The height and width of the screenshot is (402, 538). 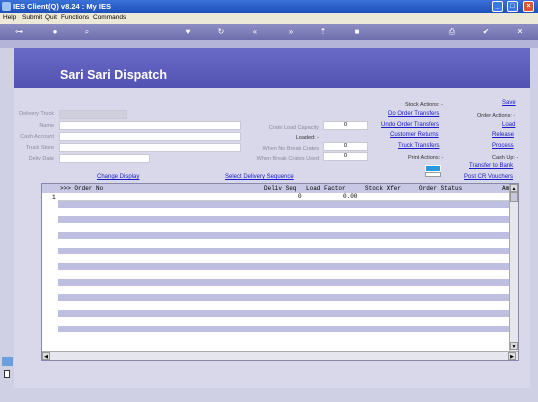 I want to click on menu-submit: Submit, so click(x=32, y=17).